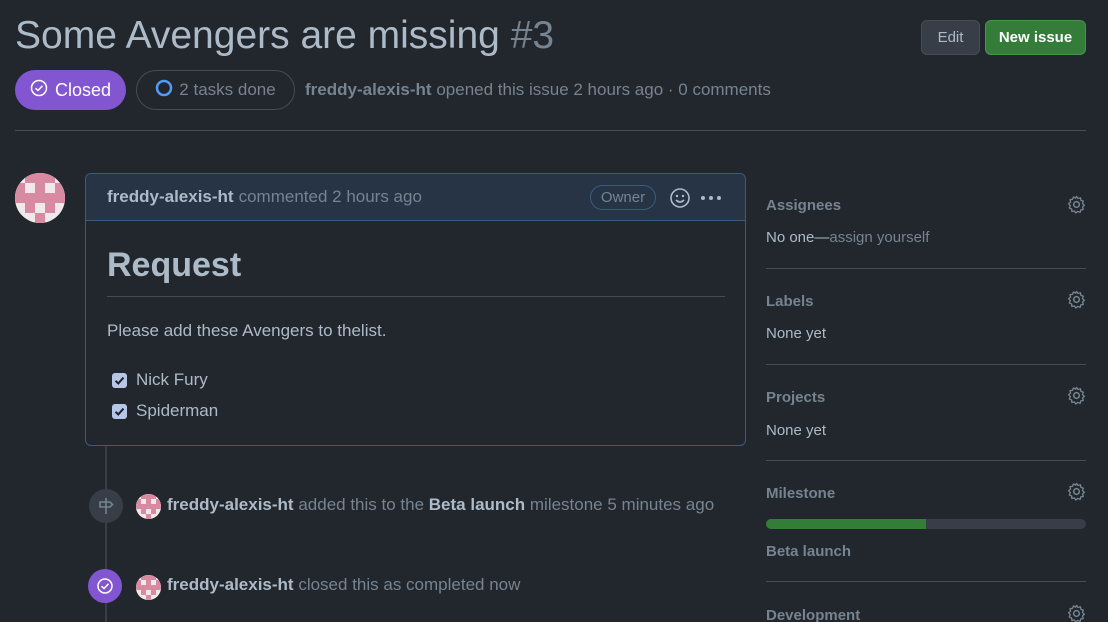 This screenshot has height=622, width=1108. I want to click on header-divider, so click(550, 130).